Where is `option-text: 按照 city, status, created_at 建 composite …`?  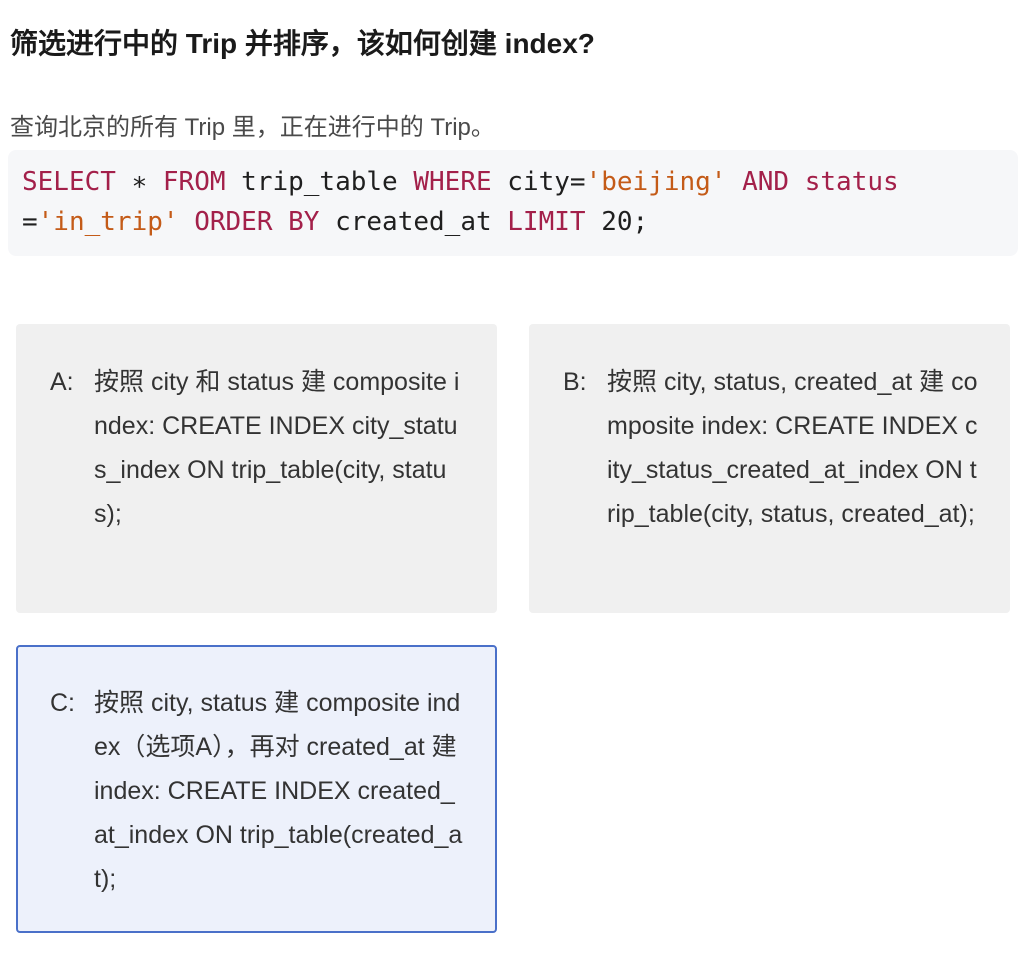
option-text: 按照 city, status, created_at 建 composite … is located at coordinates (792, 448).